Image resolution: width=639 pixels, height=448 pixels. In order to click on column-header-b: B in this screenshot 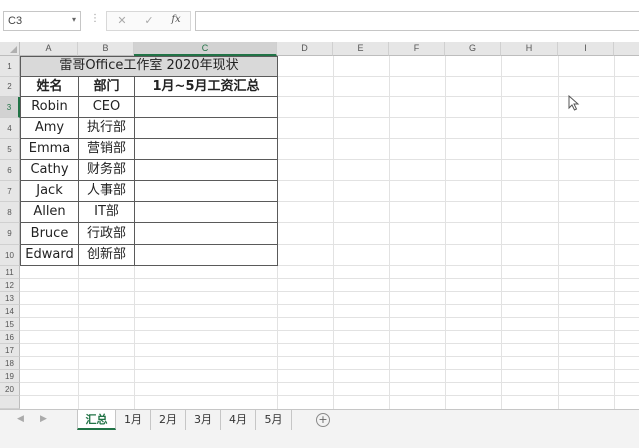, I will do `click(106, 49)`.